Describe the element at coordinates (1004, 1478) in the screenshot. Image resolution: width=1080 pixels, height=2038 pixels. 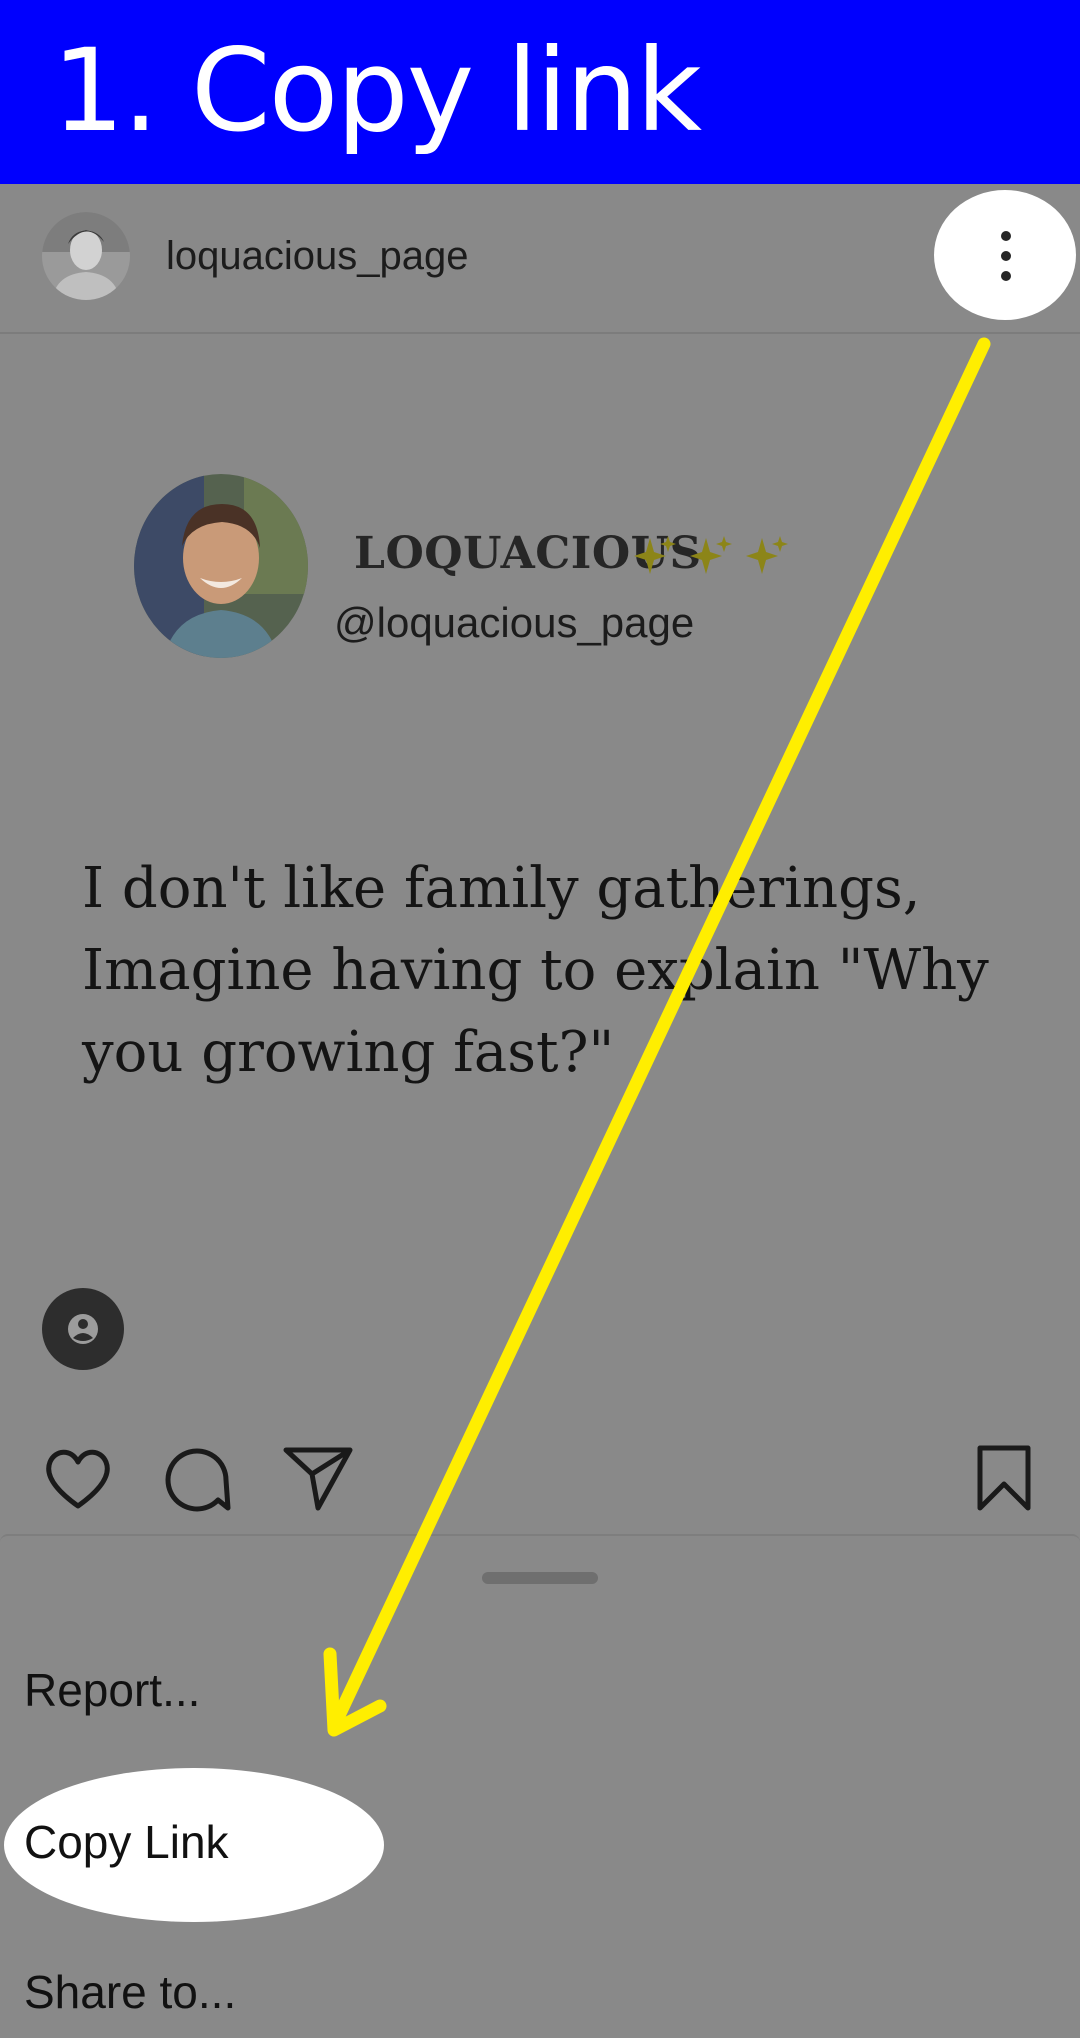
I see `bookmark-icon` at that location.